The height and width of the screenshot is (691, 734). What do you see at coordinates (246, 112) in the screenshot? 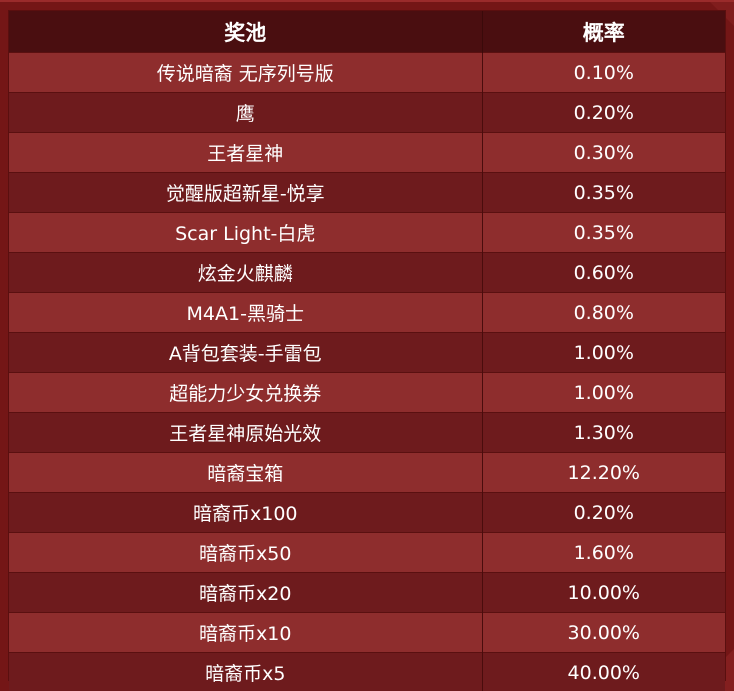
I see `prize-name: 鹰` at bounding box center [246, 112].